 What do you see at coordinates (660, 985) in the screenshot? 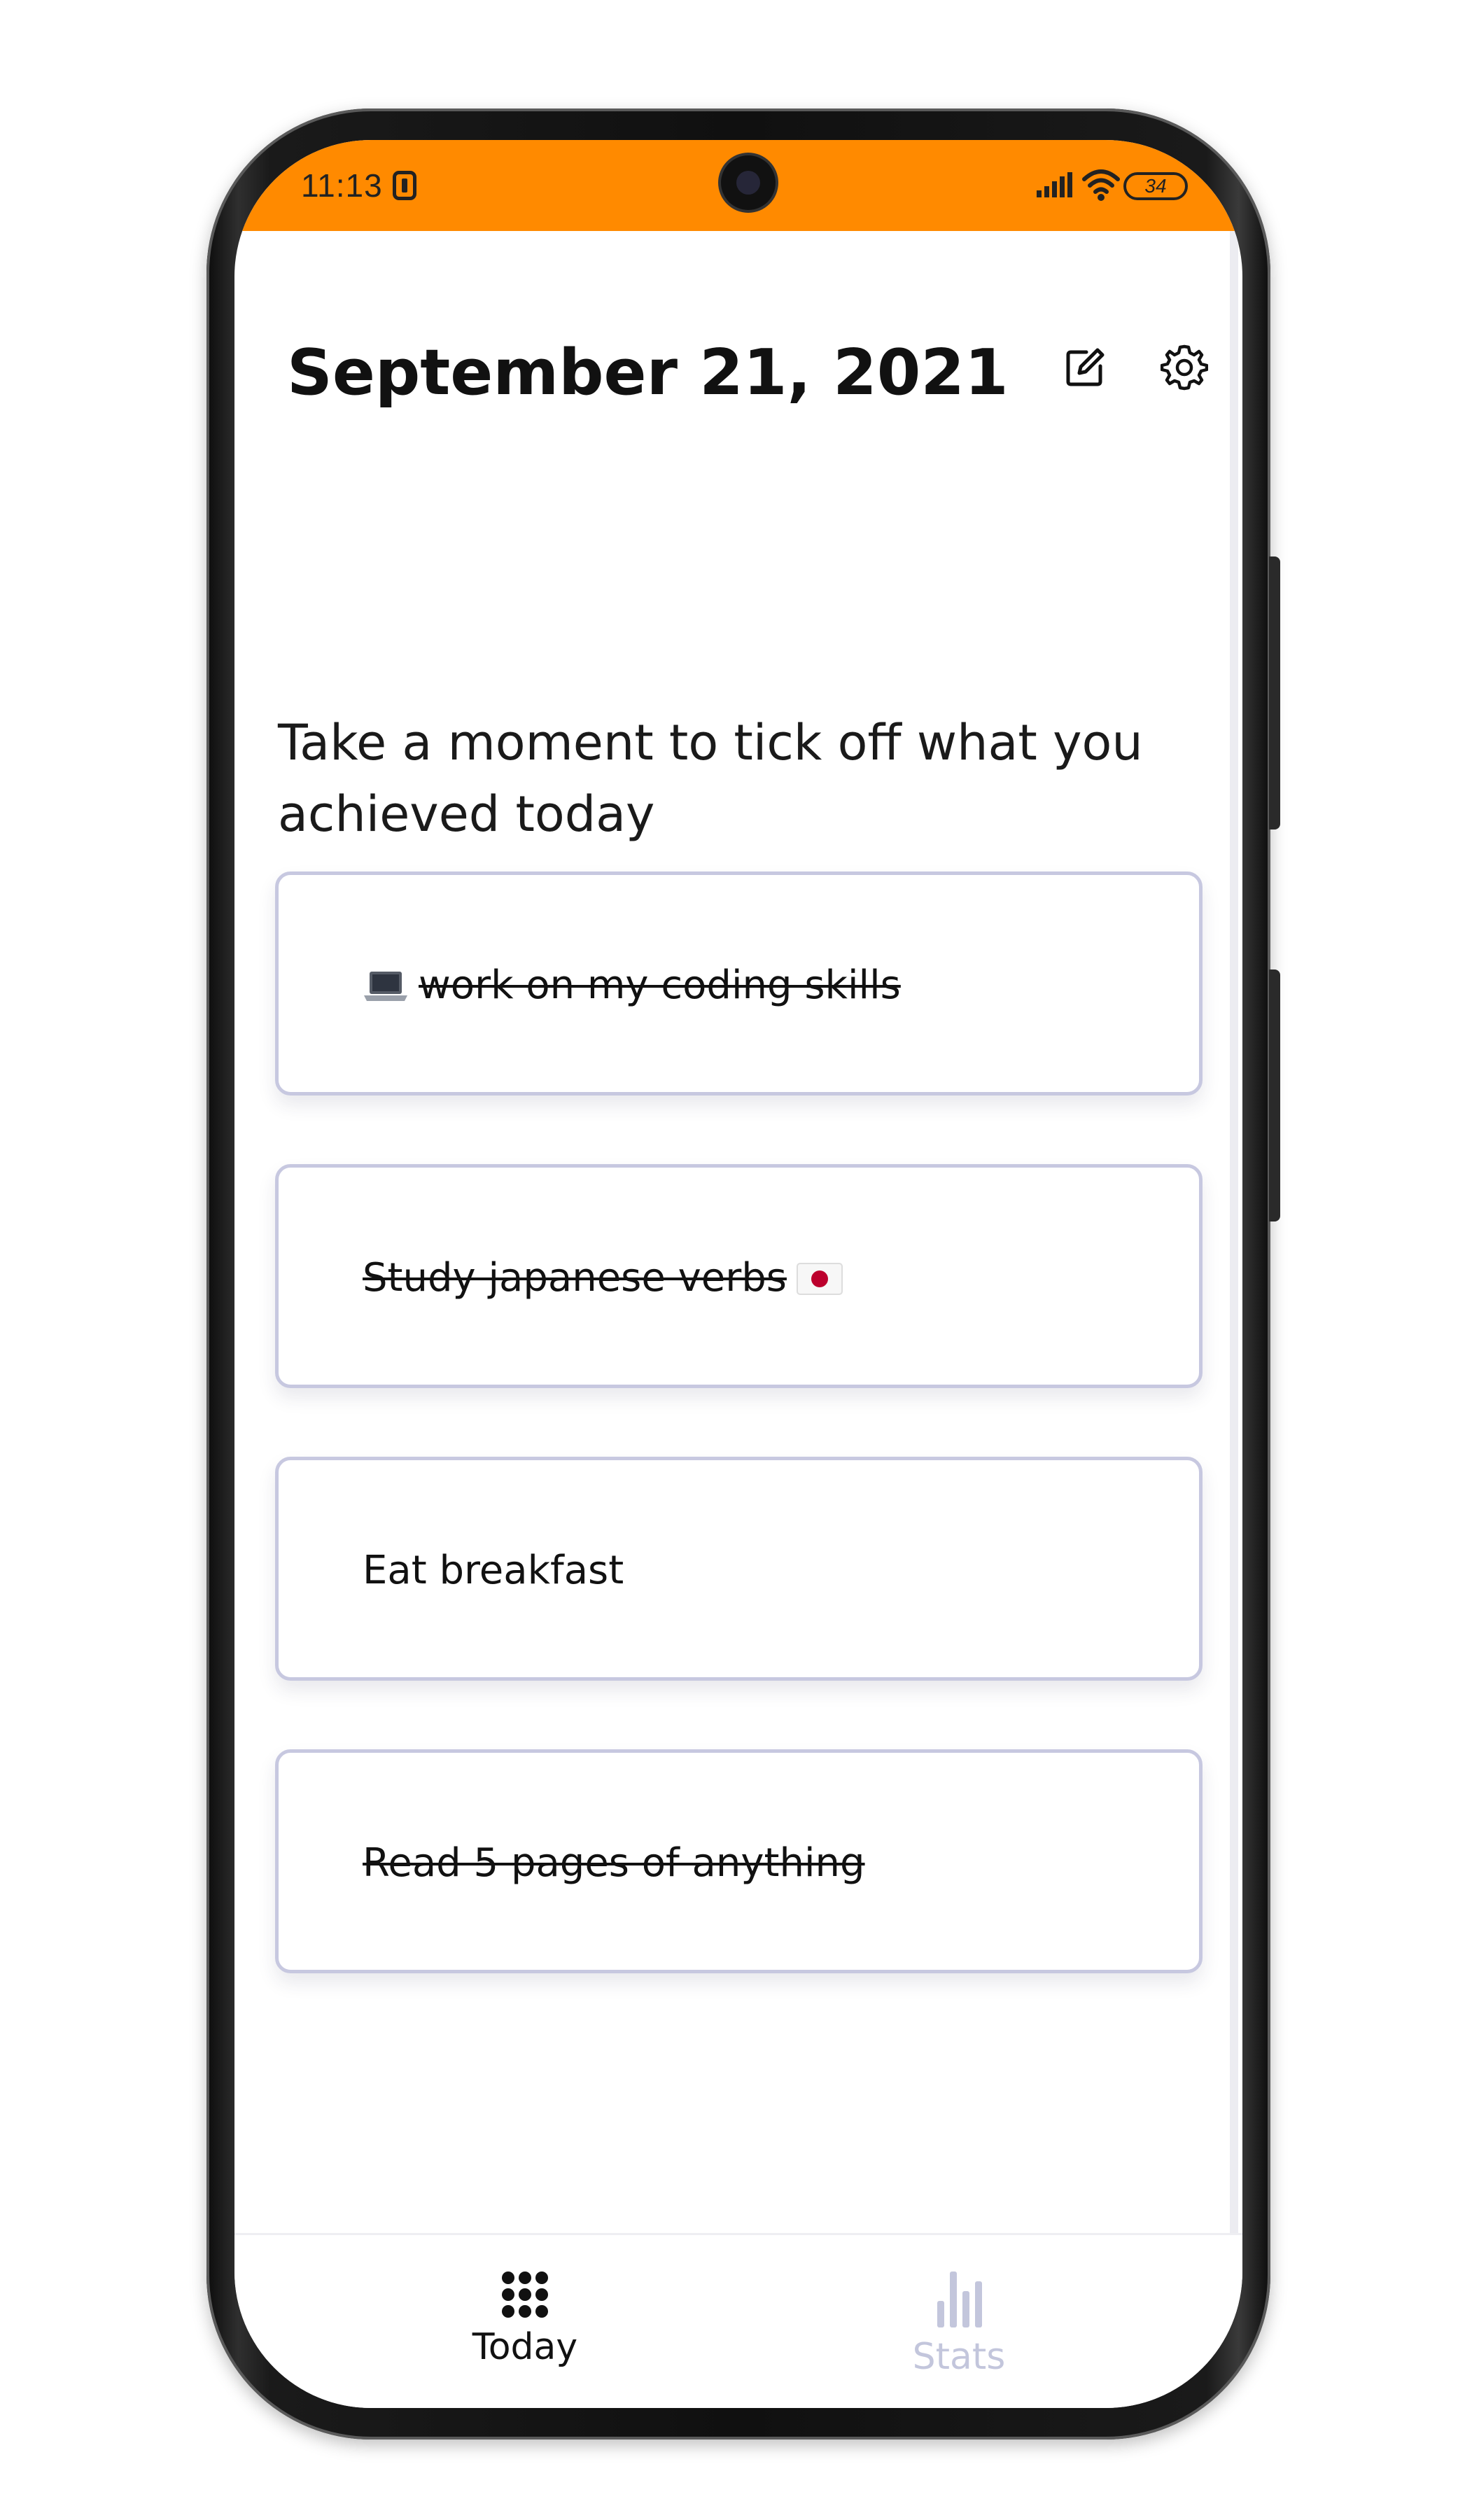
I see `task-label: work on my coding skills` at bounding box center [660, 985].